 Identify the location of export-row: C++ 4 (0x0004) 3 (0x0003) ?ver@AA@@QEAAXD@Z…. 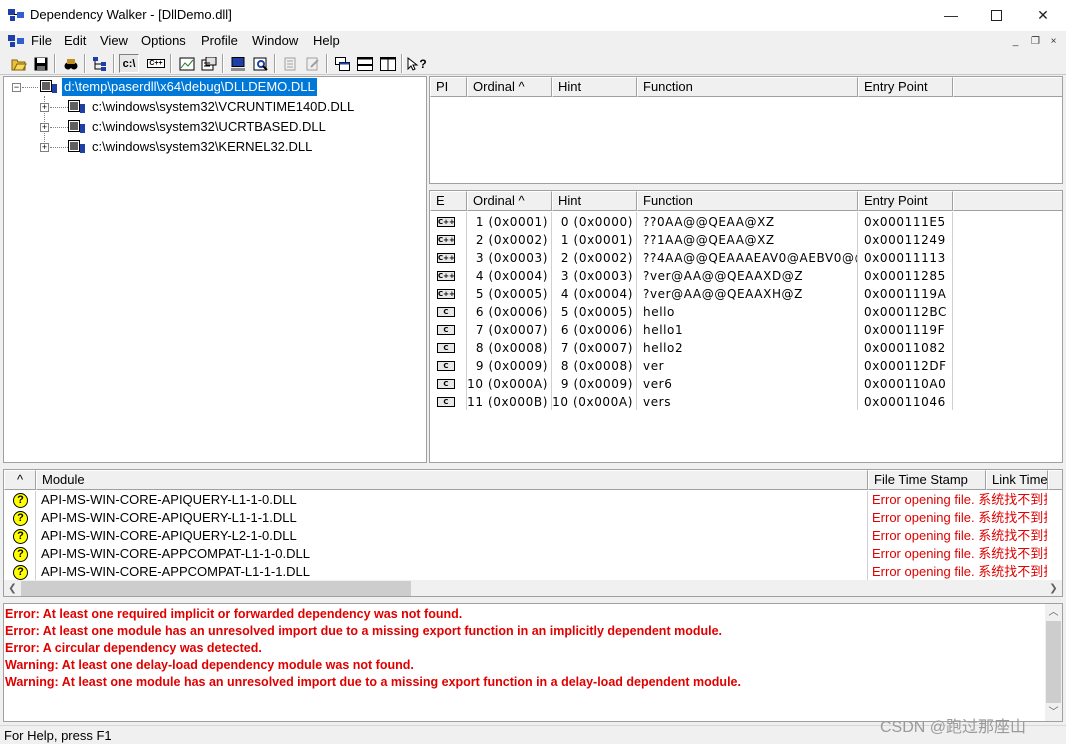
(746, 276).